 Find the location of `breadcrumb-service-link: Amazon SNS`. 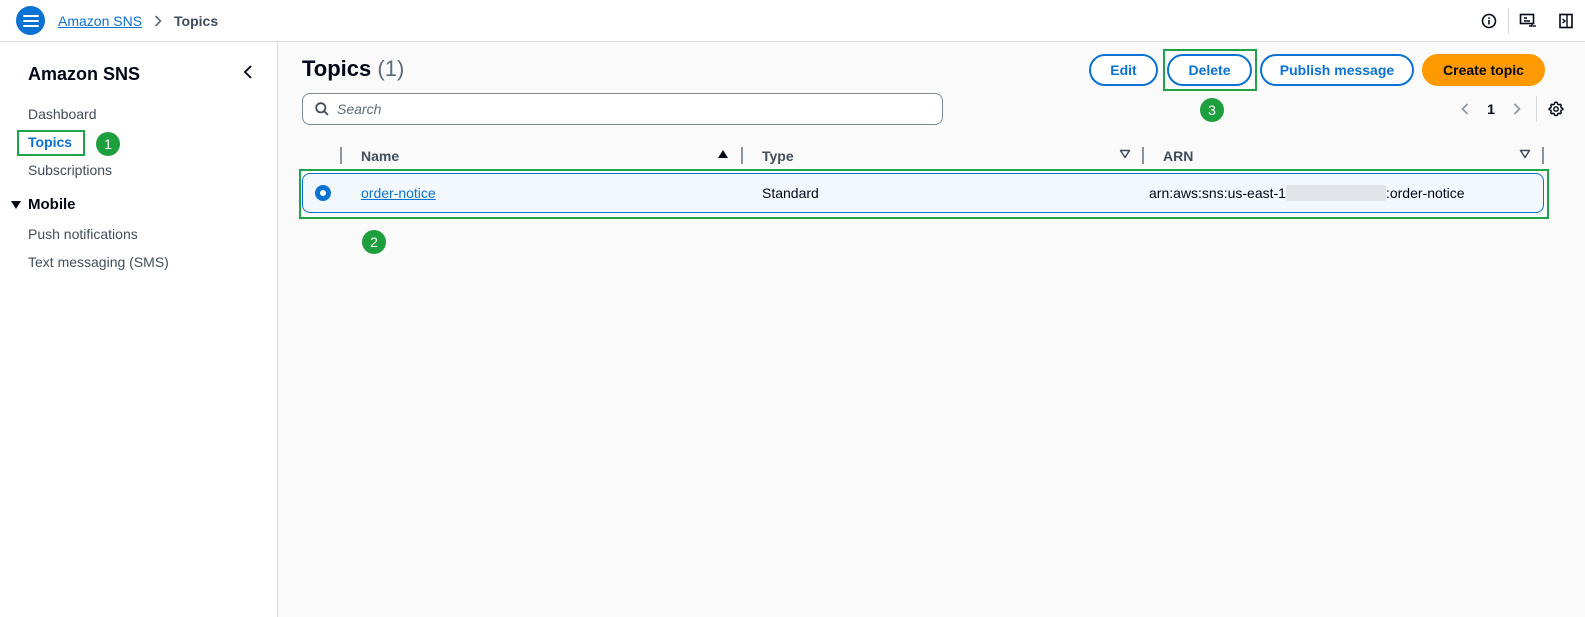

breadcrumb-service-link: Amazon SNS is located at coordinates (100, 21).